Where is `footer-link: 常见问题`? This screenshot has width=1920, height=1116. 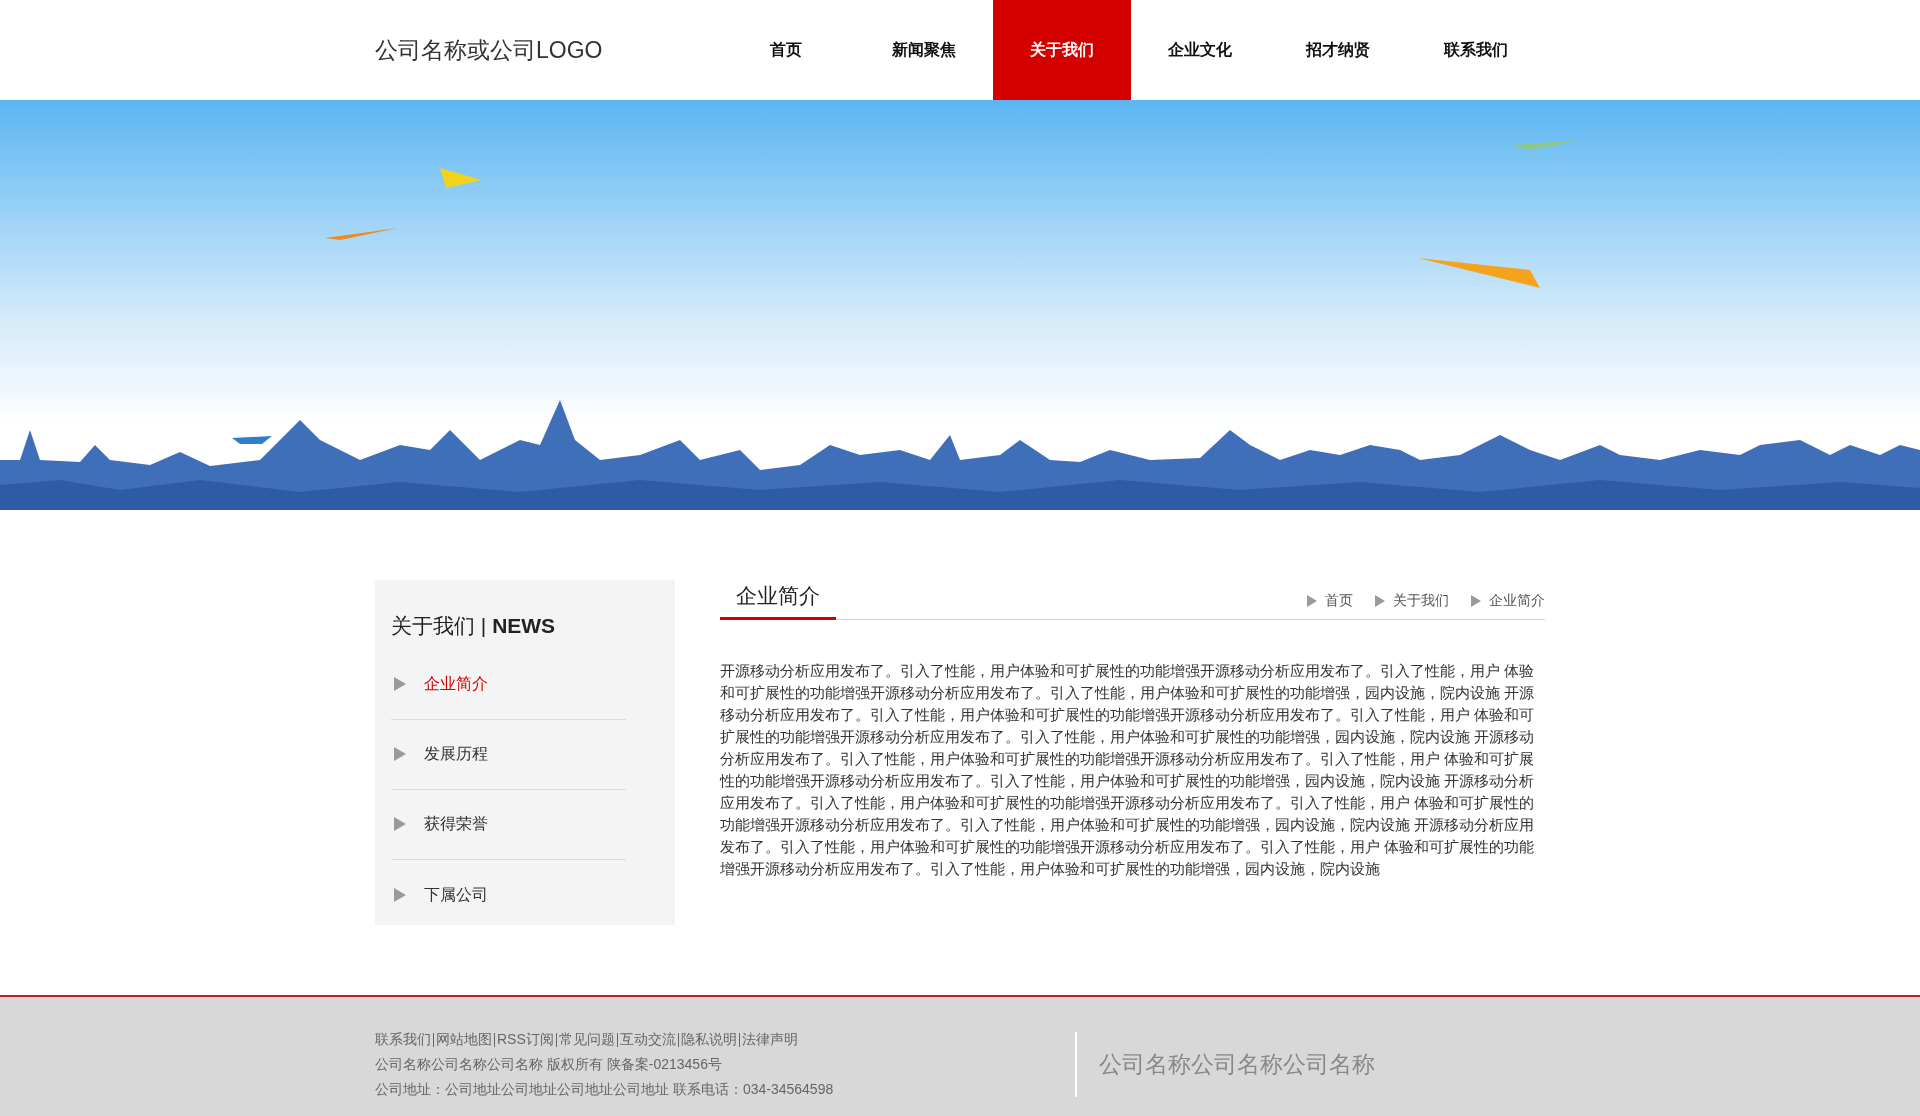
footer-link: 常见问题 is located at coordinates (586, 1039).